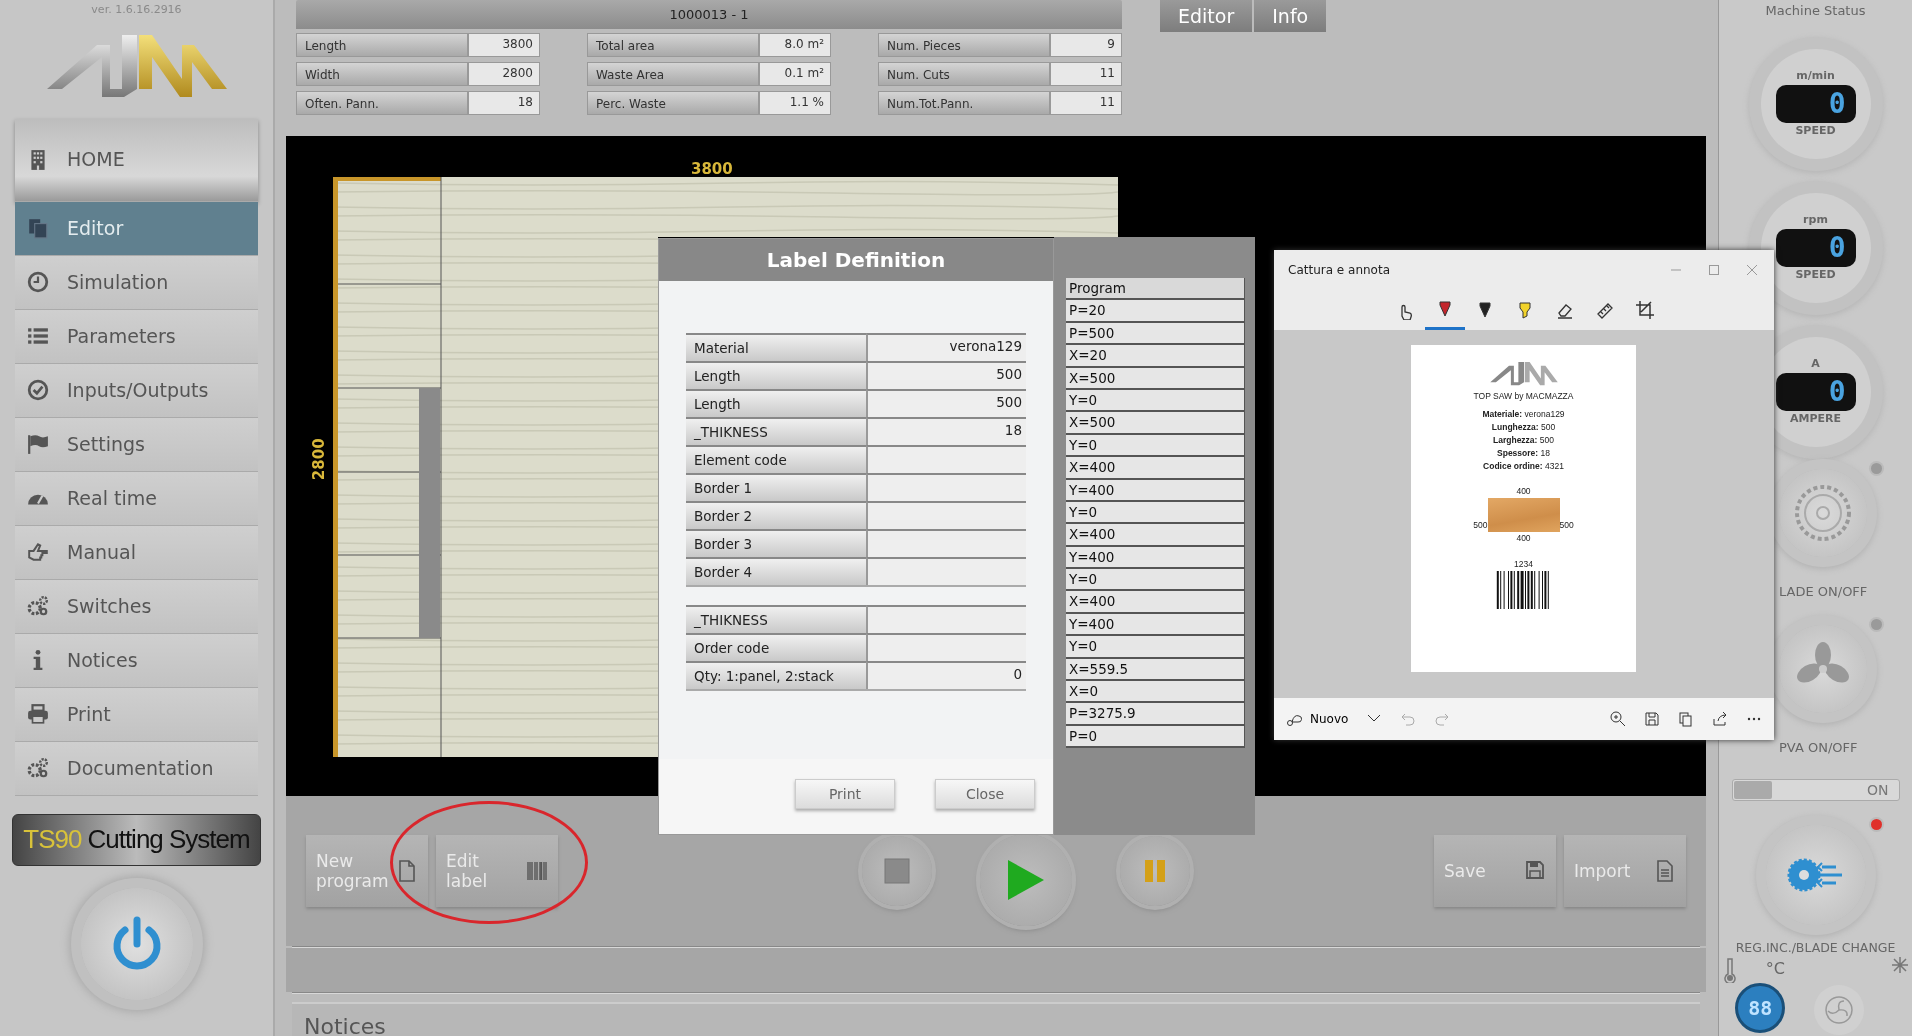 The height and width of the screenshot is (1036, 1912). Describe the element at coordinates (795, 74) in the screenshot. I see `stat-value: 0.1 m²` at that location.